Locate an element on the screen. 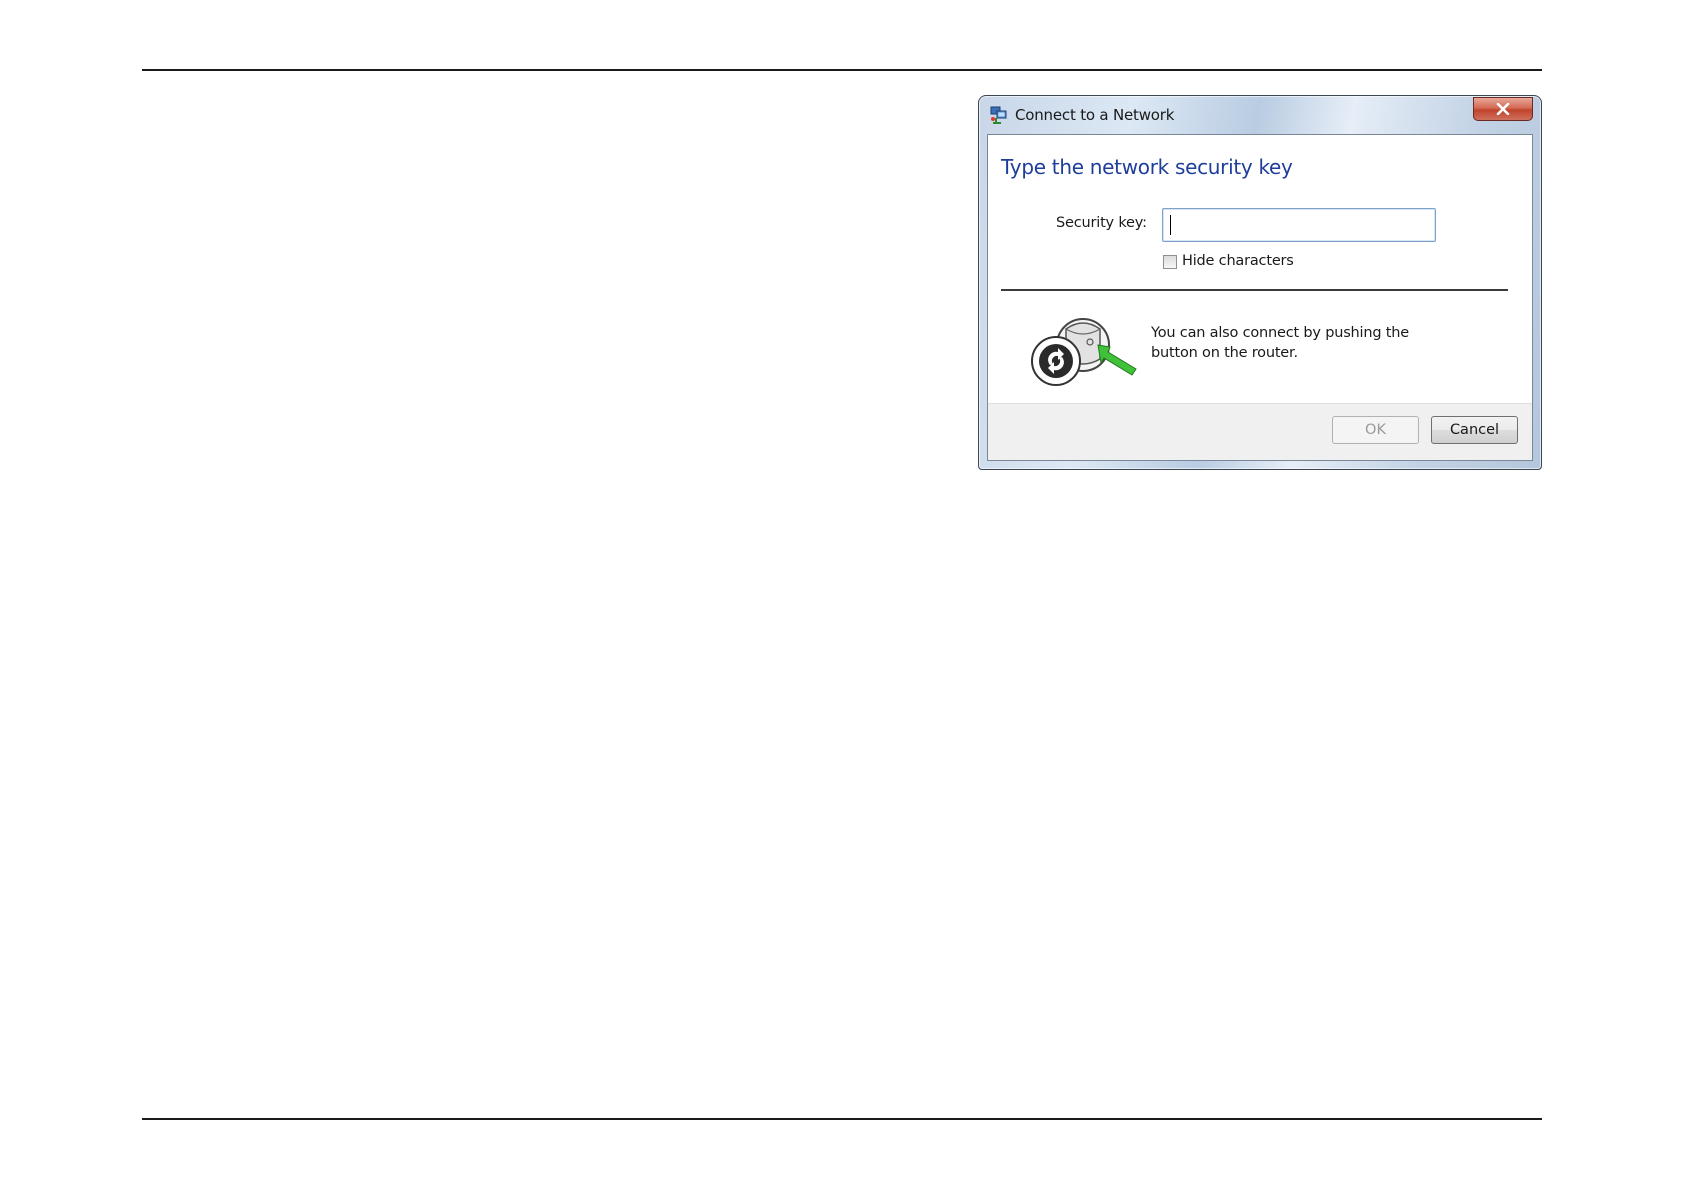 The width and height of the screenshot is (1684, 1190). close-button is located at coordinates (1503, 109).